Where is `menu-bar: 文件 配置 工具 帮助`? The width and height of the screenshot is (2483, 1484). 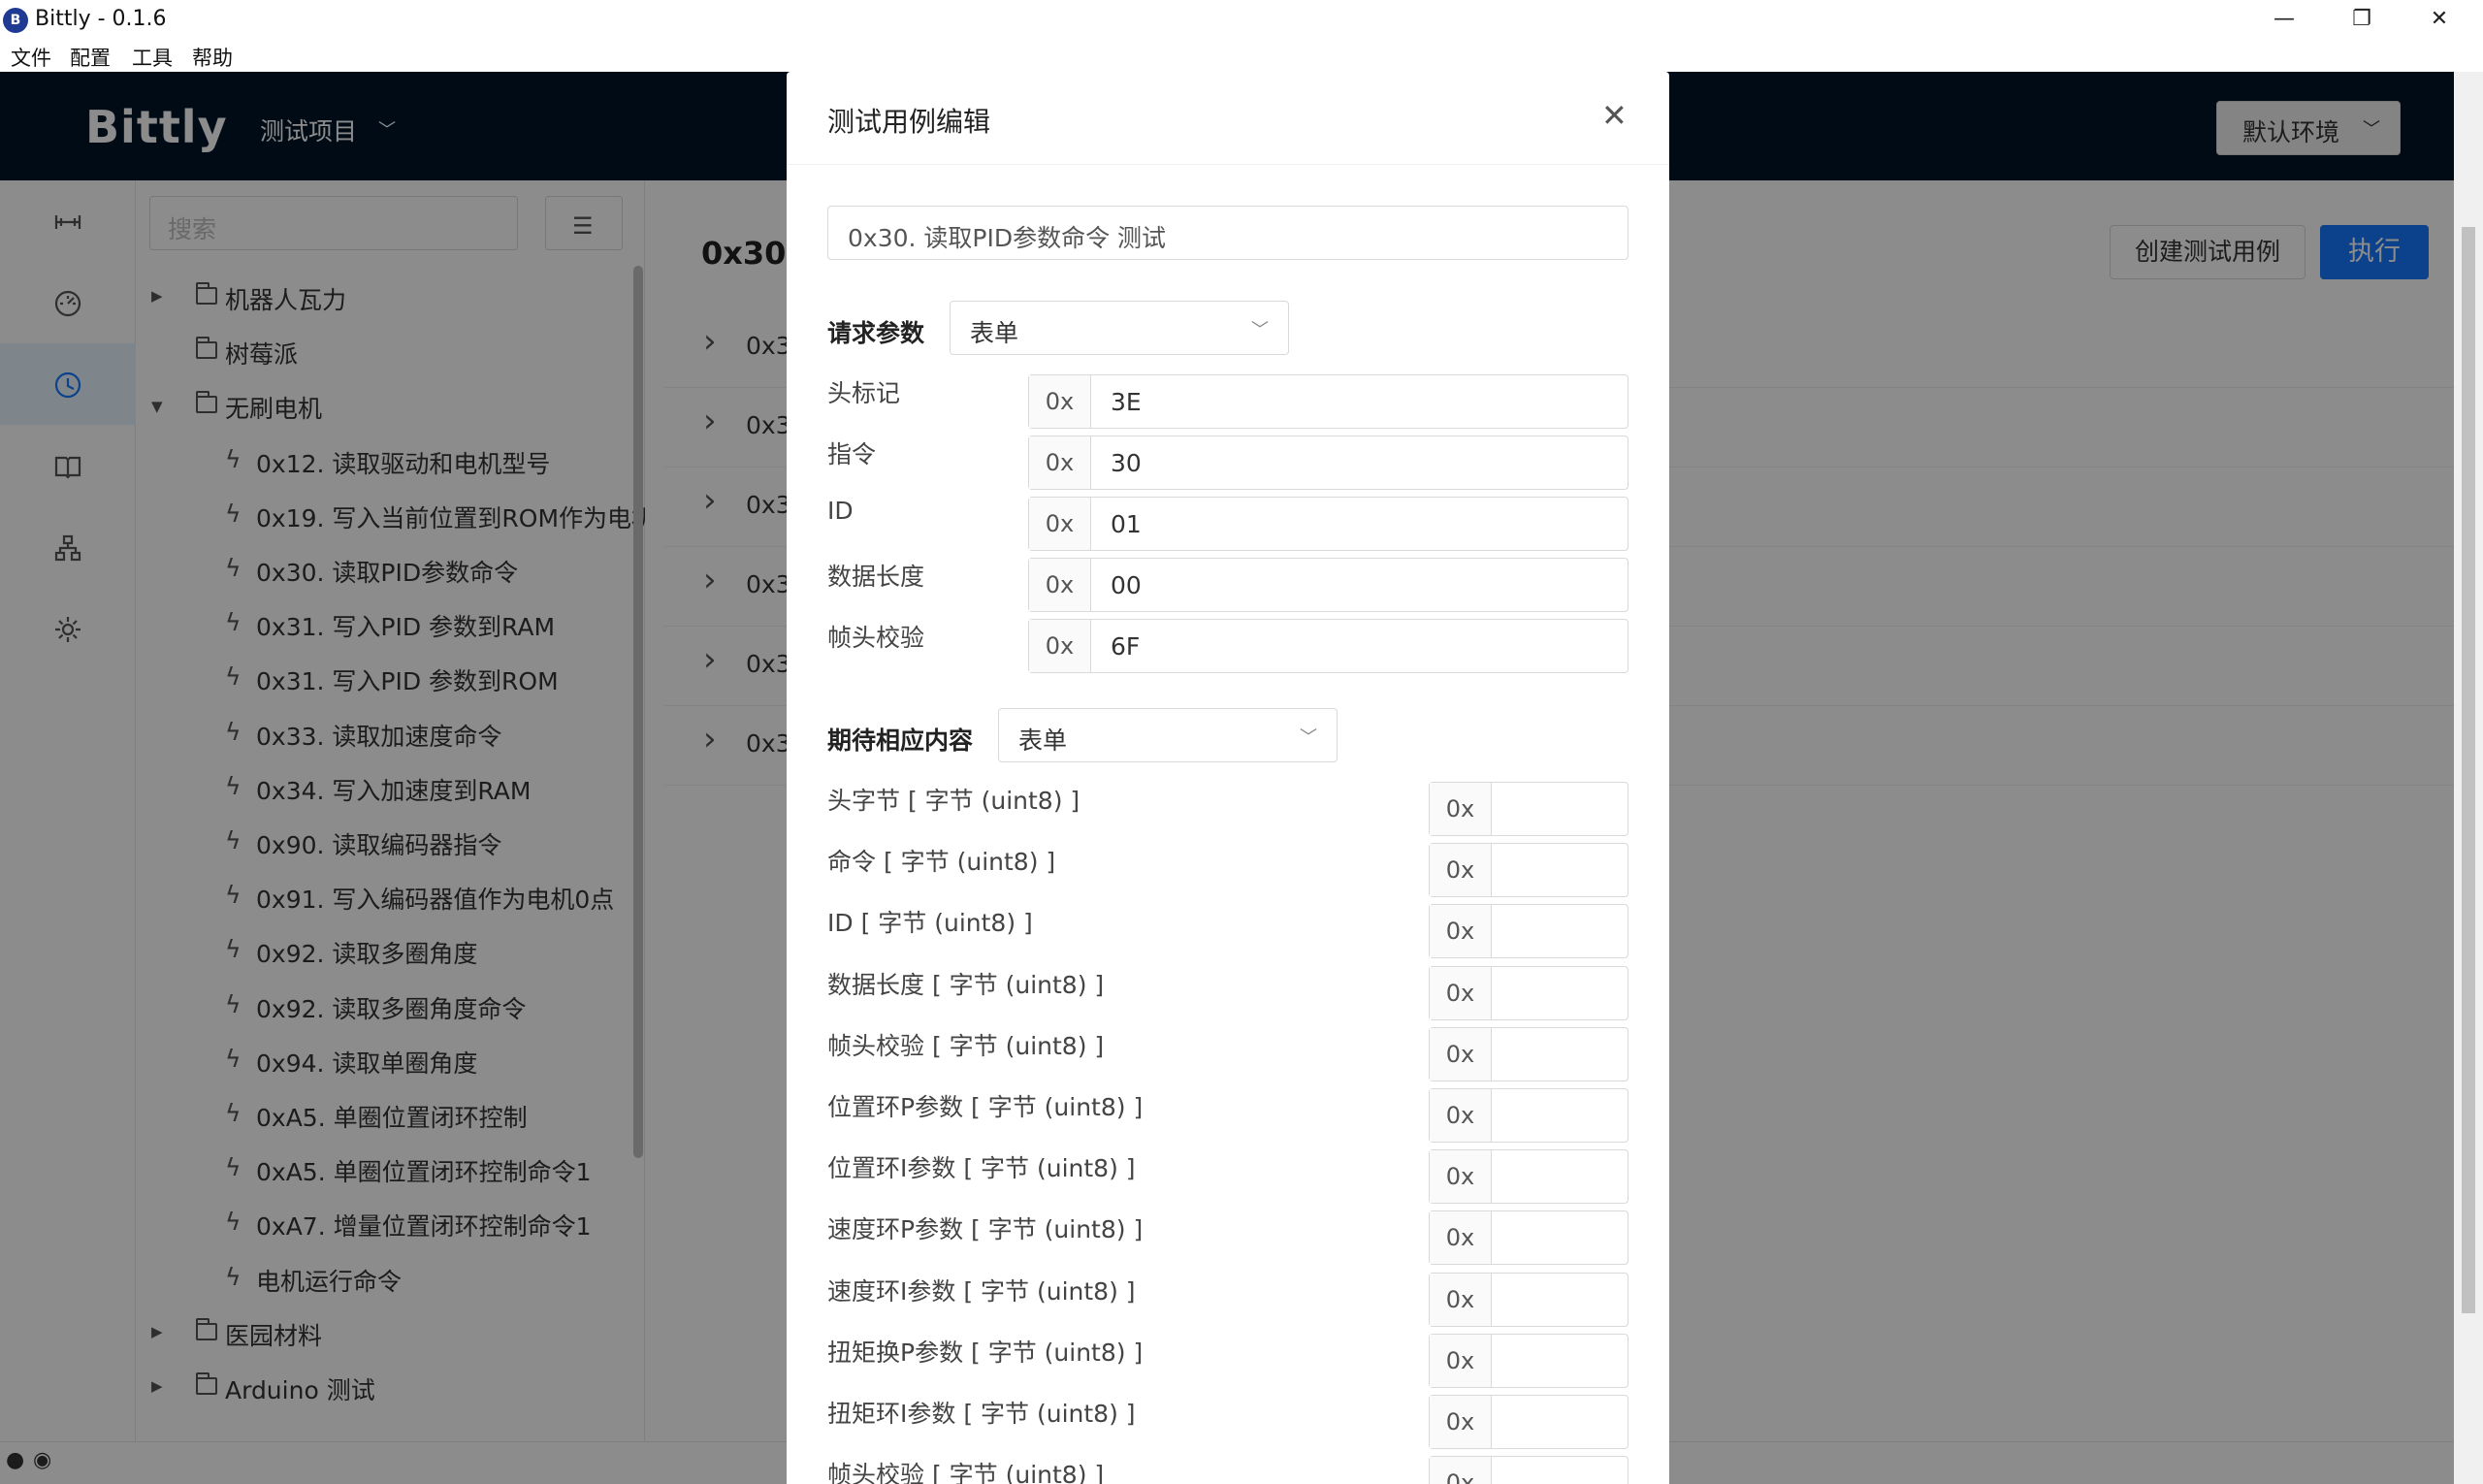
menu-bar: 文件 配置 工具 帮助 is located at coordinates (1242, 57).